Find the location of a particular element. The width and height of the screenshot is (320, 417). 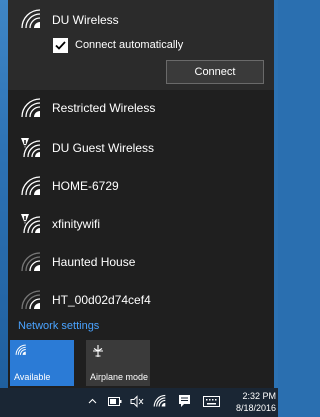

checkmark-icon is located at coordinates (60, 45).